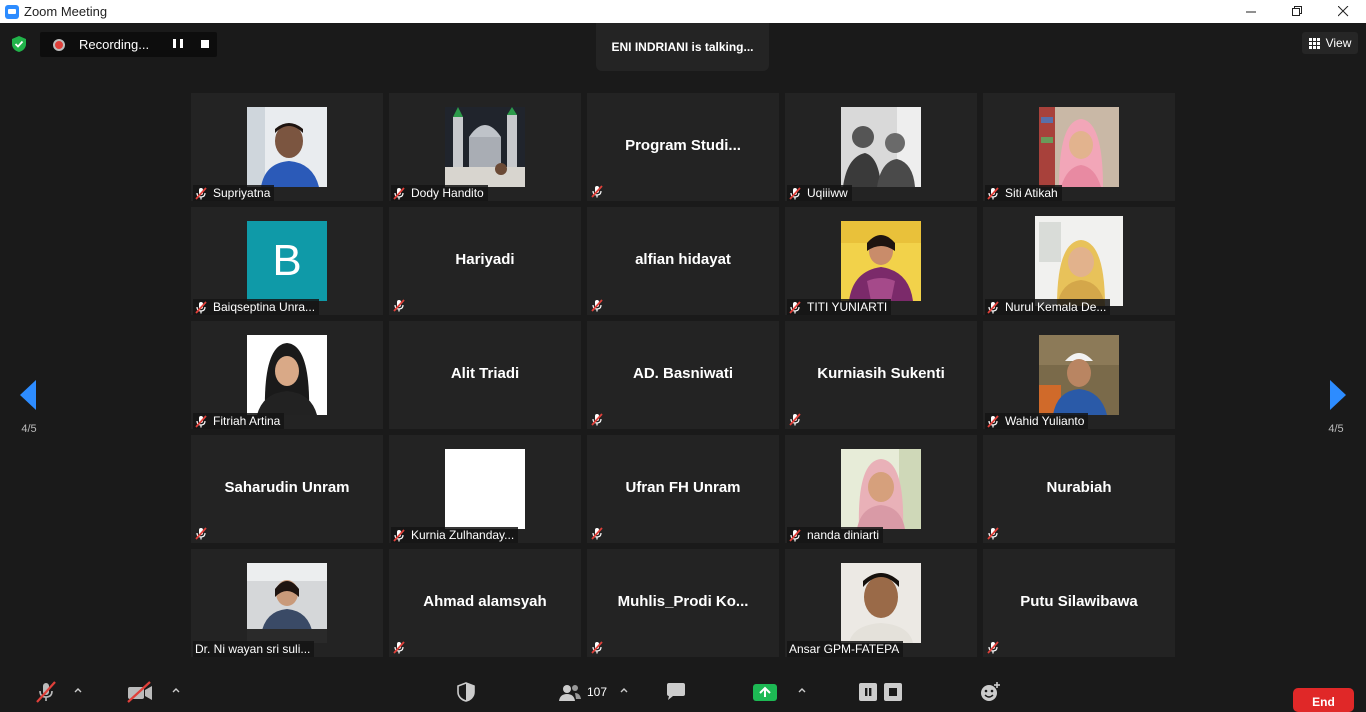 The width and height of the screenshot is (1366, 712). I want to click on participants-button: 107, so click(582, 692).